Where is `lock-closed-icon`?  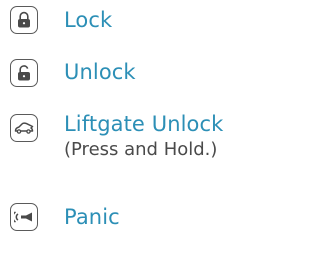 lock-closed-icon is located at coordinates (24, 20).